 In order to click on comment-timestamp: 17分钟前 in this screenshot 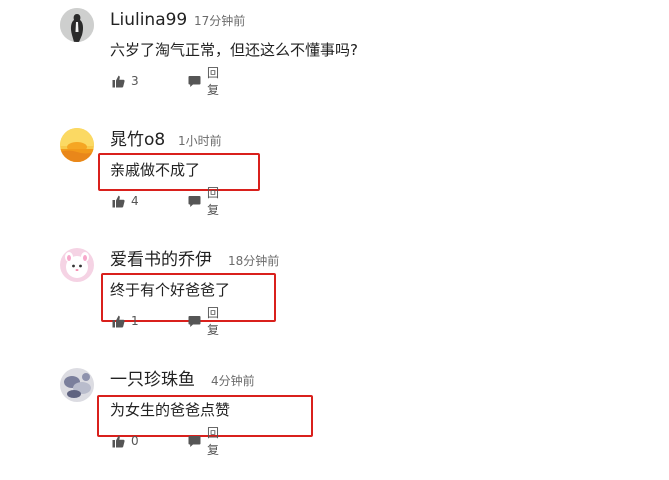, I will do `click(220, 21)`.